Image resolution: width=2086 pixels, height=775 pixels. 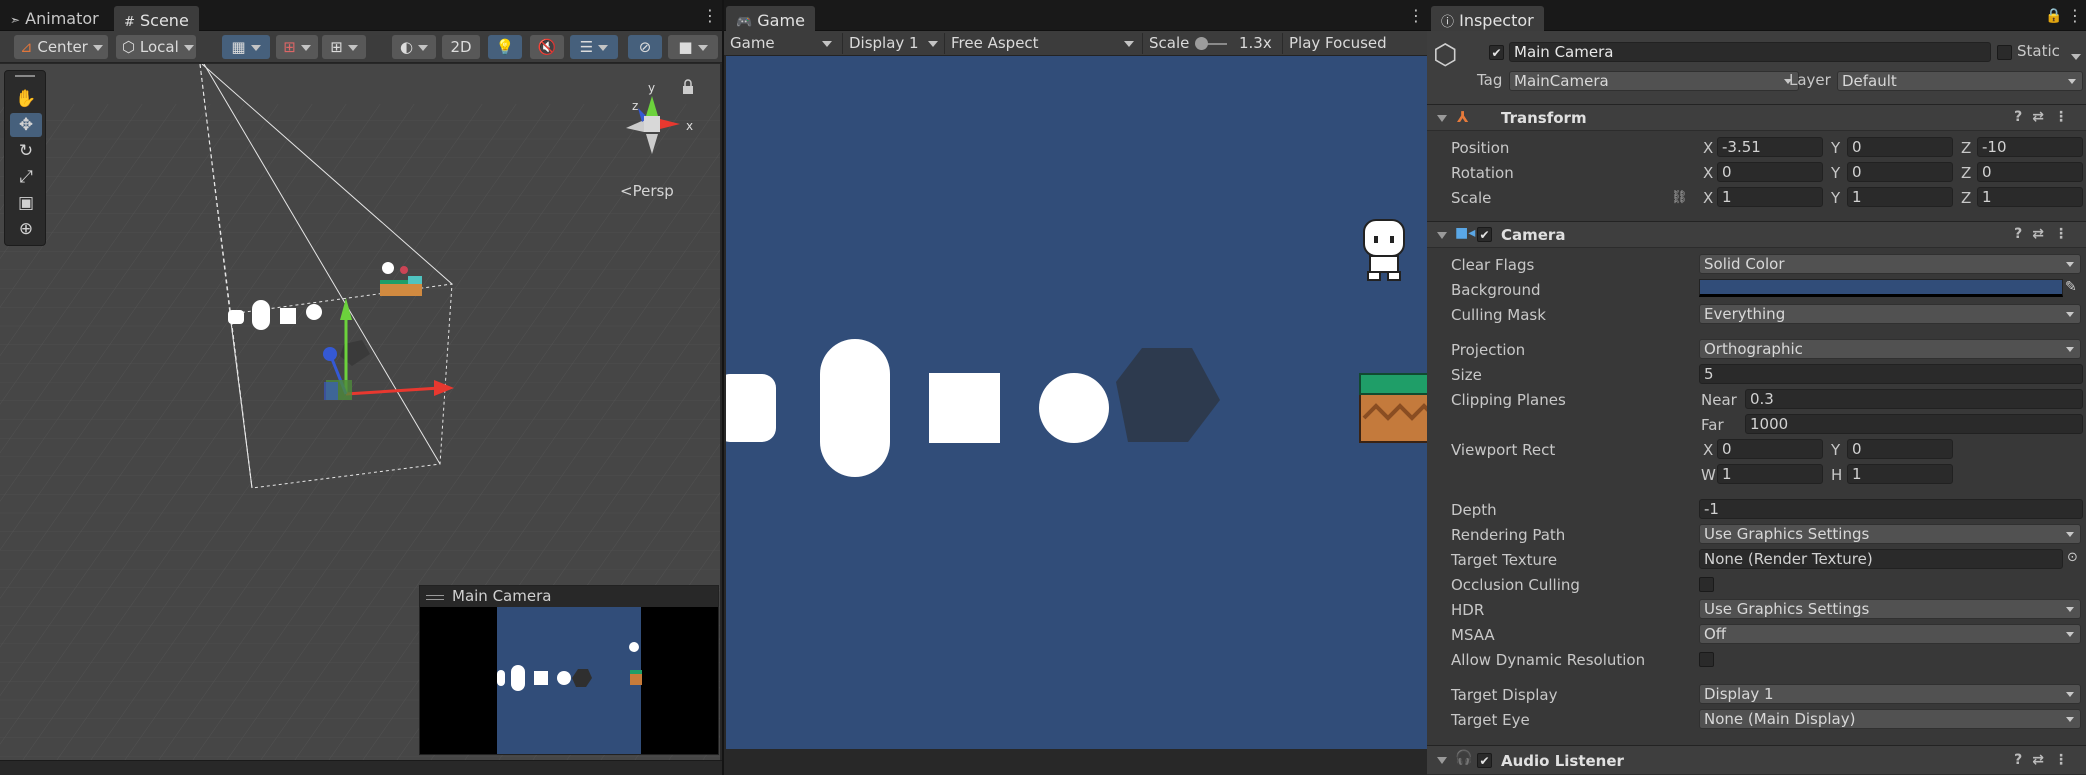 What do you see at coordinates (26, 99) in the screenshot?
I see `hand-tool-button: ✋` at bounding box center [26, 99].